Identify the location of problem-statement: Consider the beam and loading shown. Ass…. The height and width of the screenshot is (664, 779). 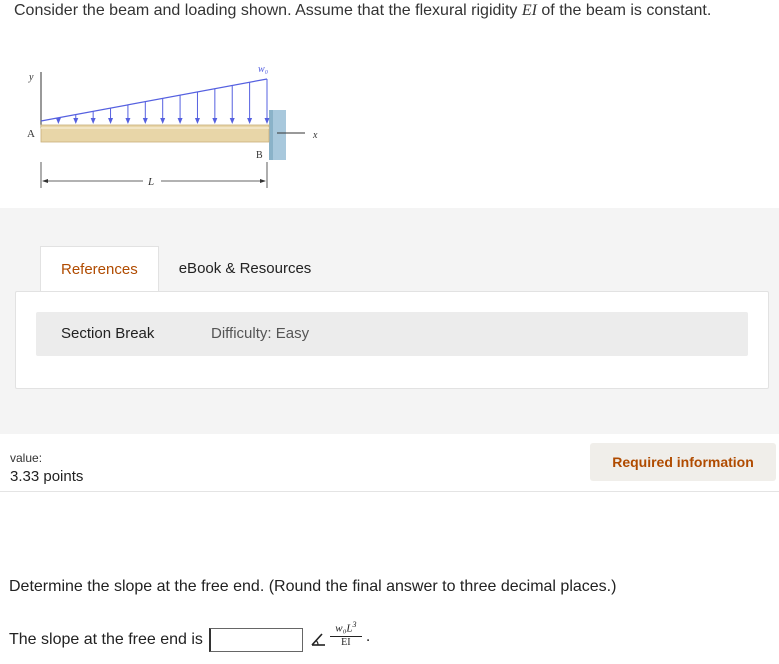
(362, 11).